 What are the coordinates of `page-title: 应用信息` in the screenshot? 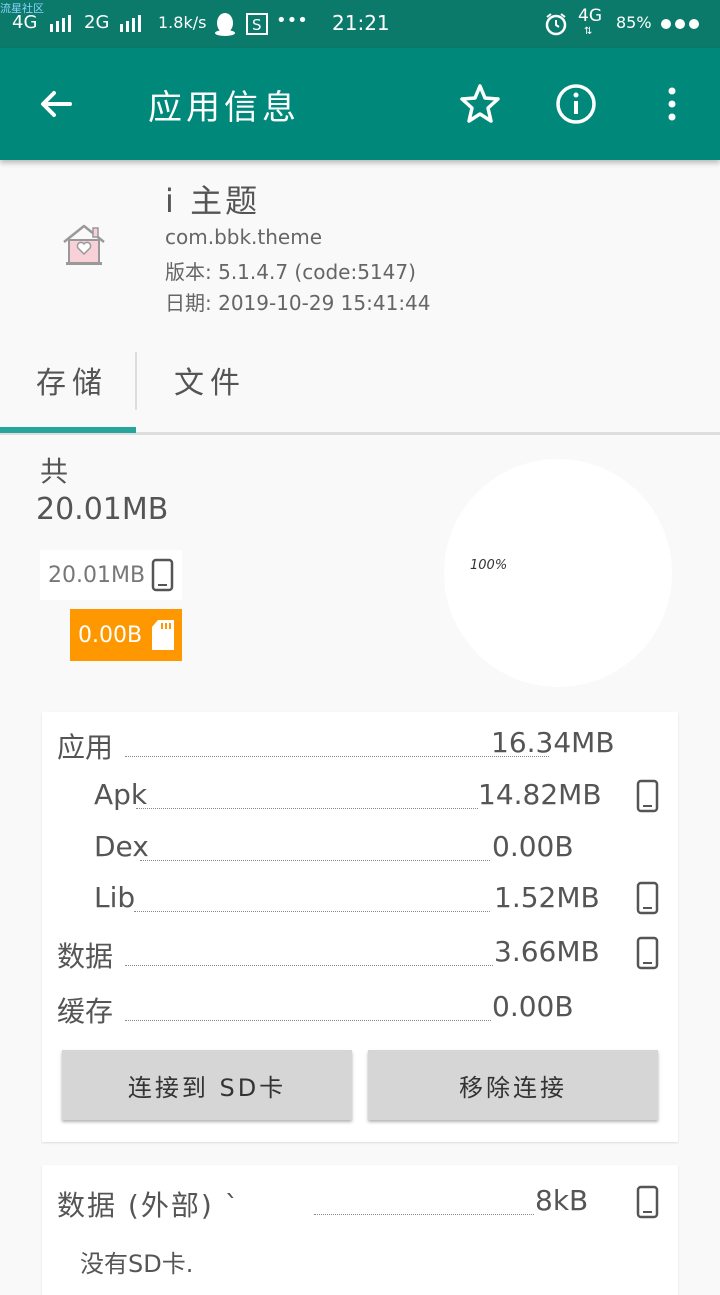 It's located at (224, 108).